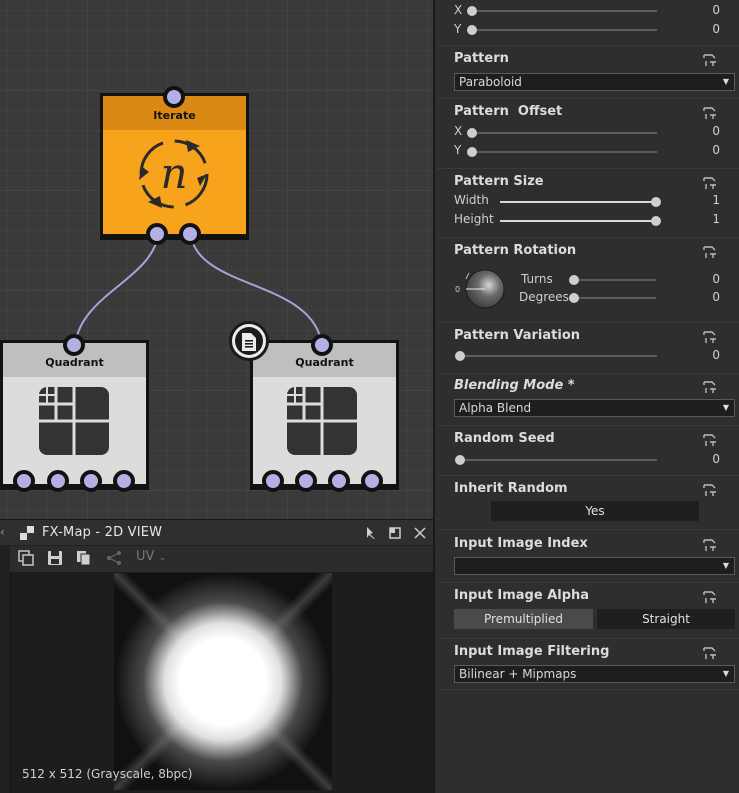 This screenshot has width=739, height=793. I want to click on prop-inherit-random: Inherit Random Yes, so click(588, 503).